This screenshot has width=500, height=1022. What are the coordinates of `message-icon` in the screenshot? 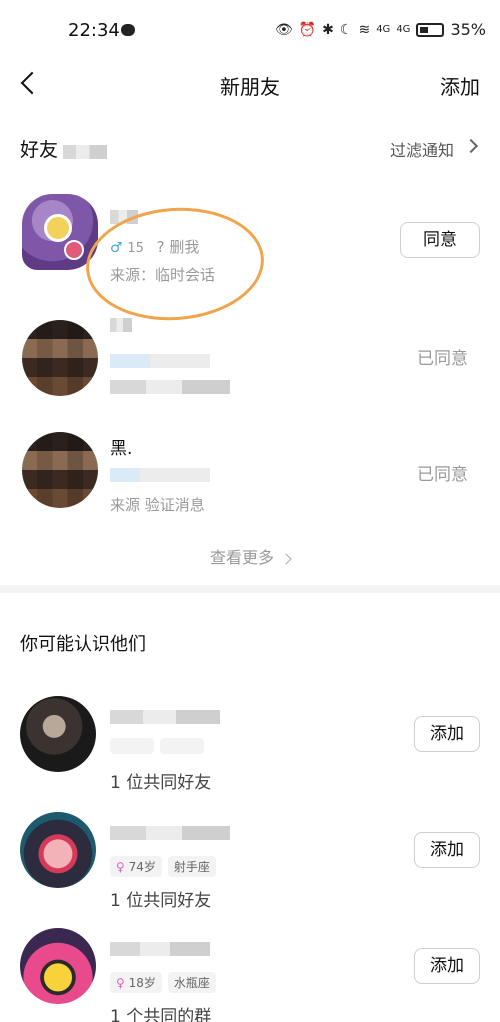 It's located at (128, 30).